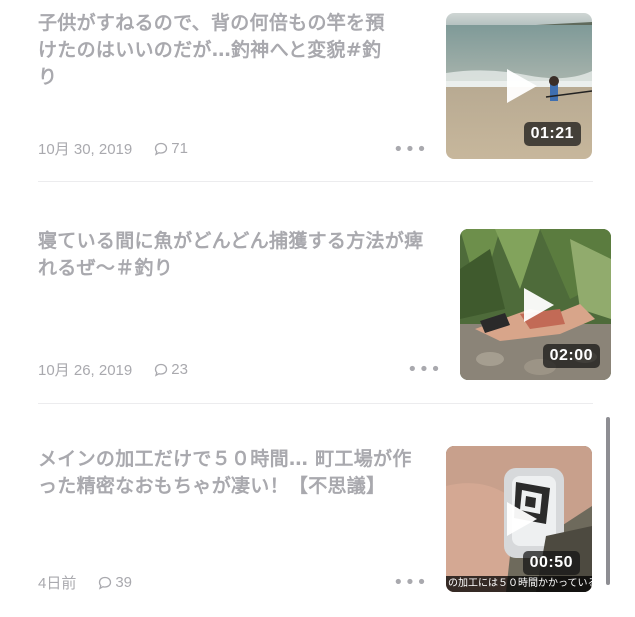 The width and height of the screenshot is (635, 617). I want to click on article-meta: 10月 30, 2019 71, so click(113, 148).